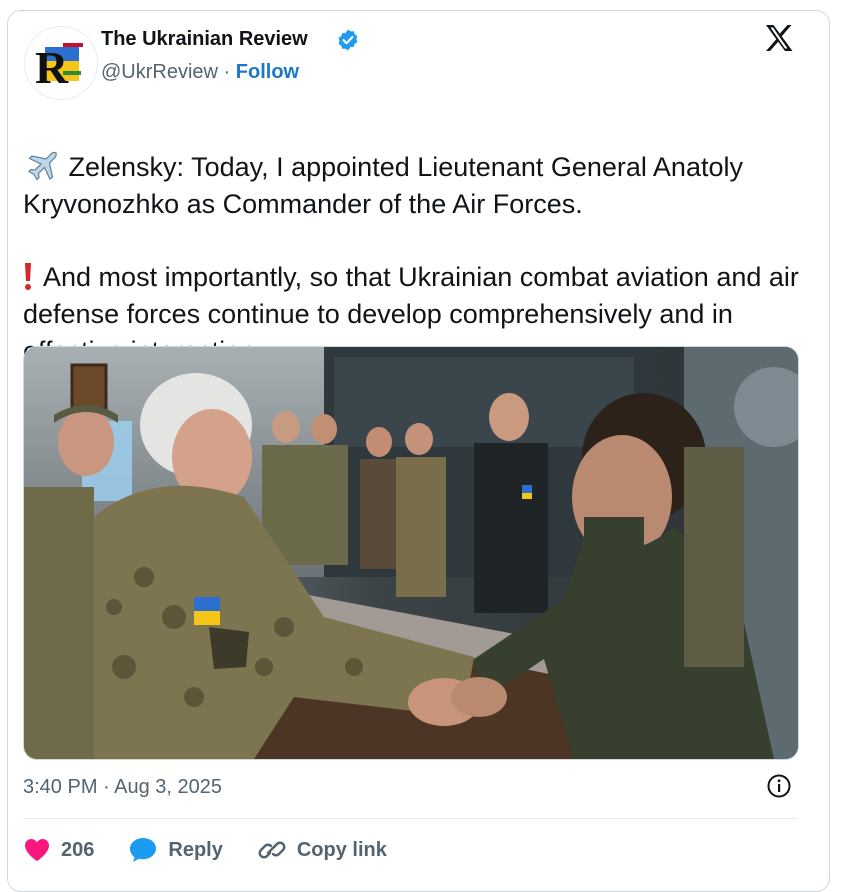 This screenshot has width=846, height=892. I want to click on reply-button: Reply, so click(175, 850).